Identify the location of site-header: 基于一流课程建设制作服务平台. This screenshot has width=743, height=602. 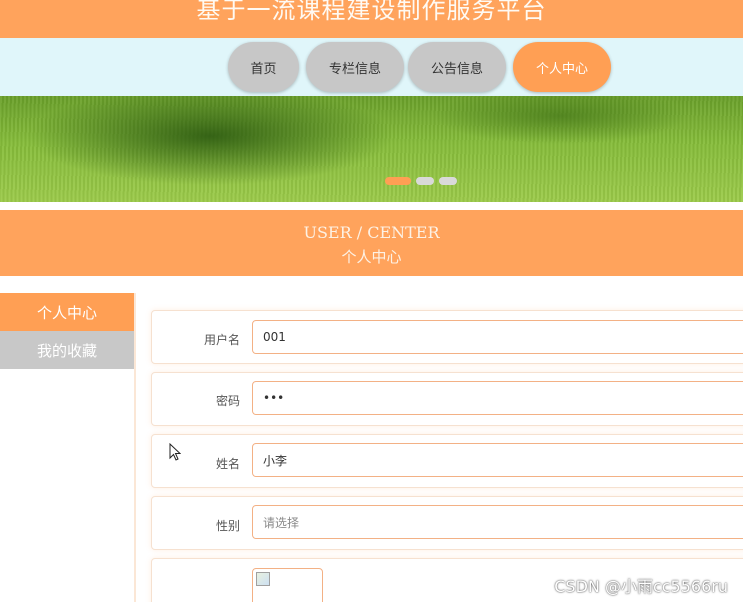
(371, 19).